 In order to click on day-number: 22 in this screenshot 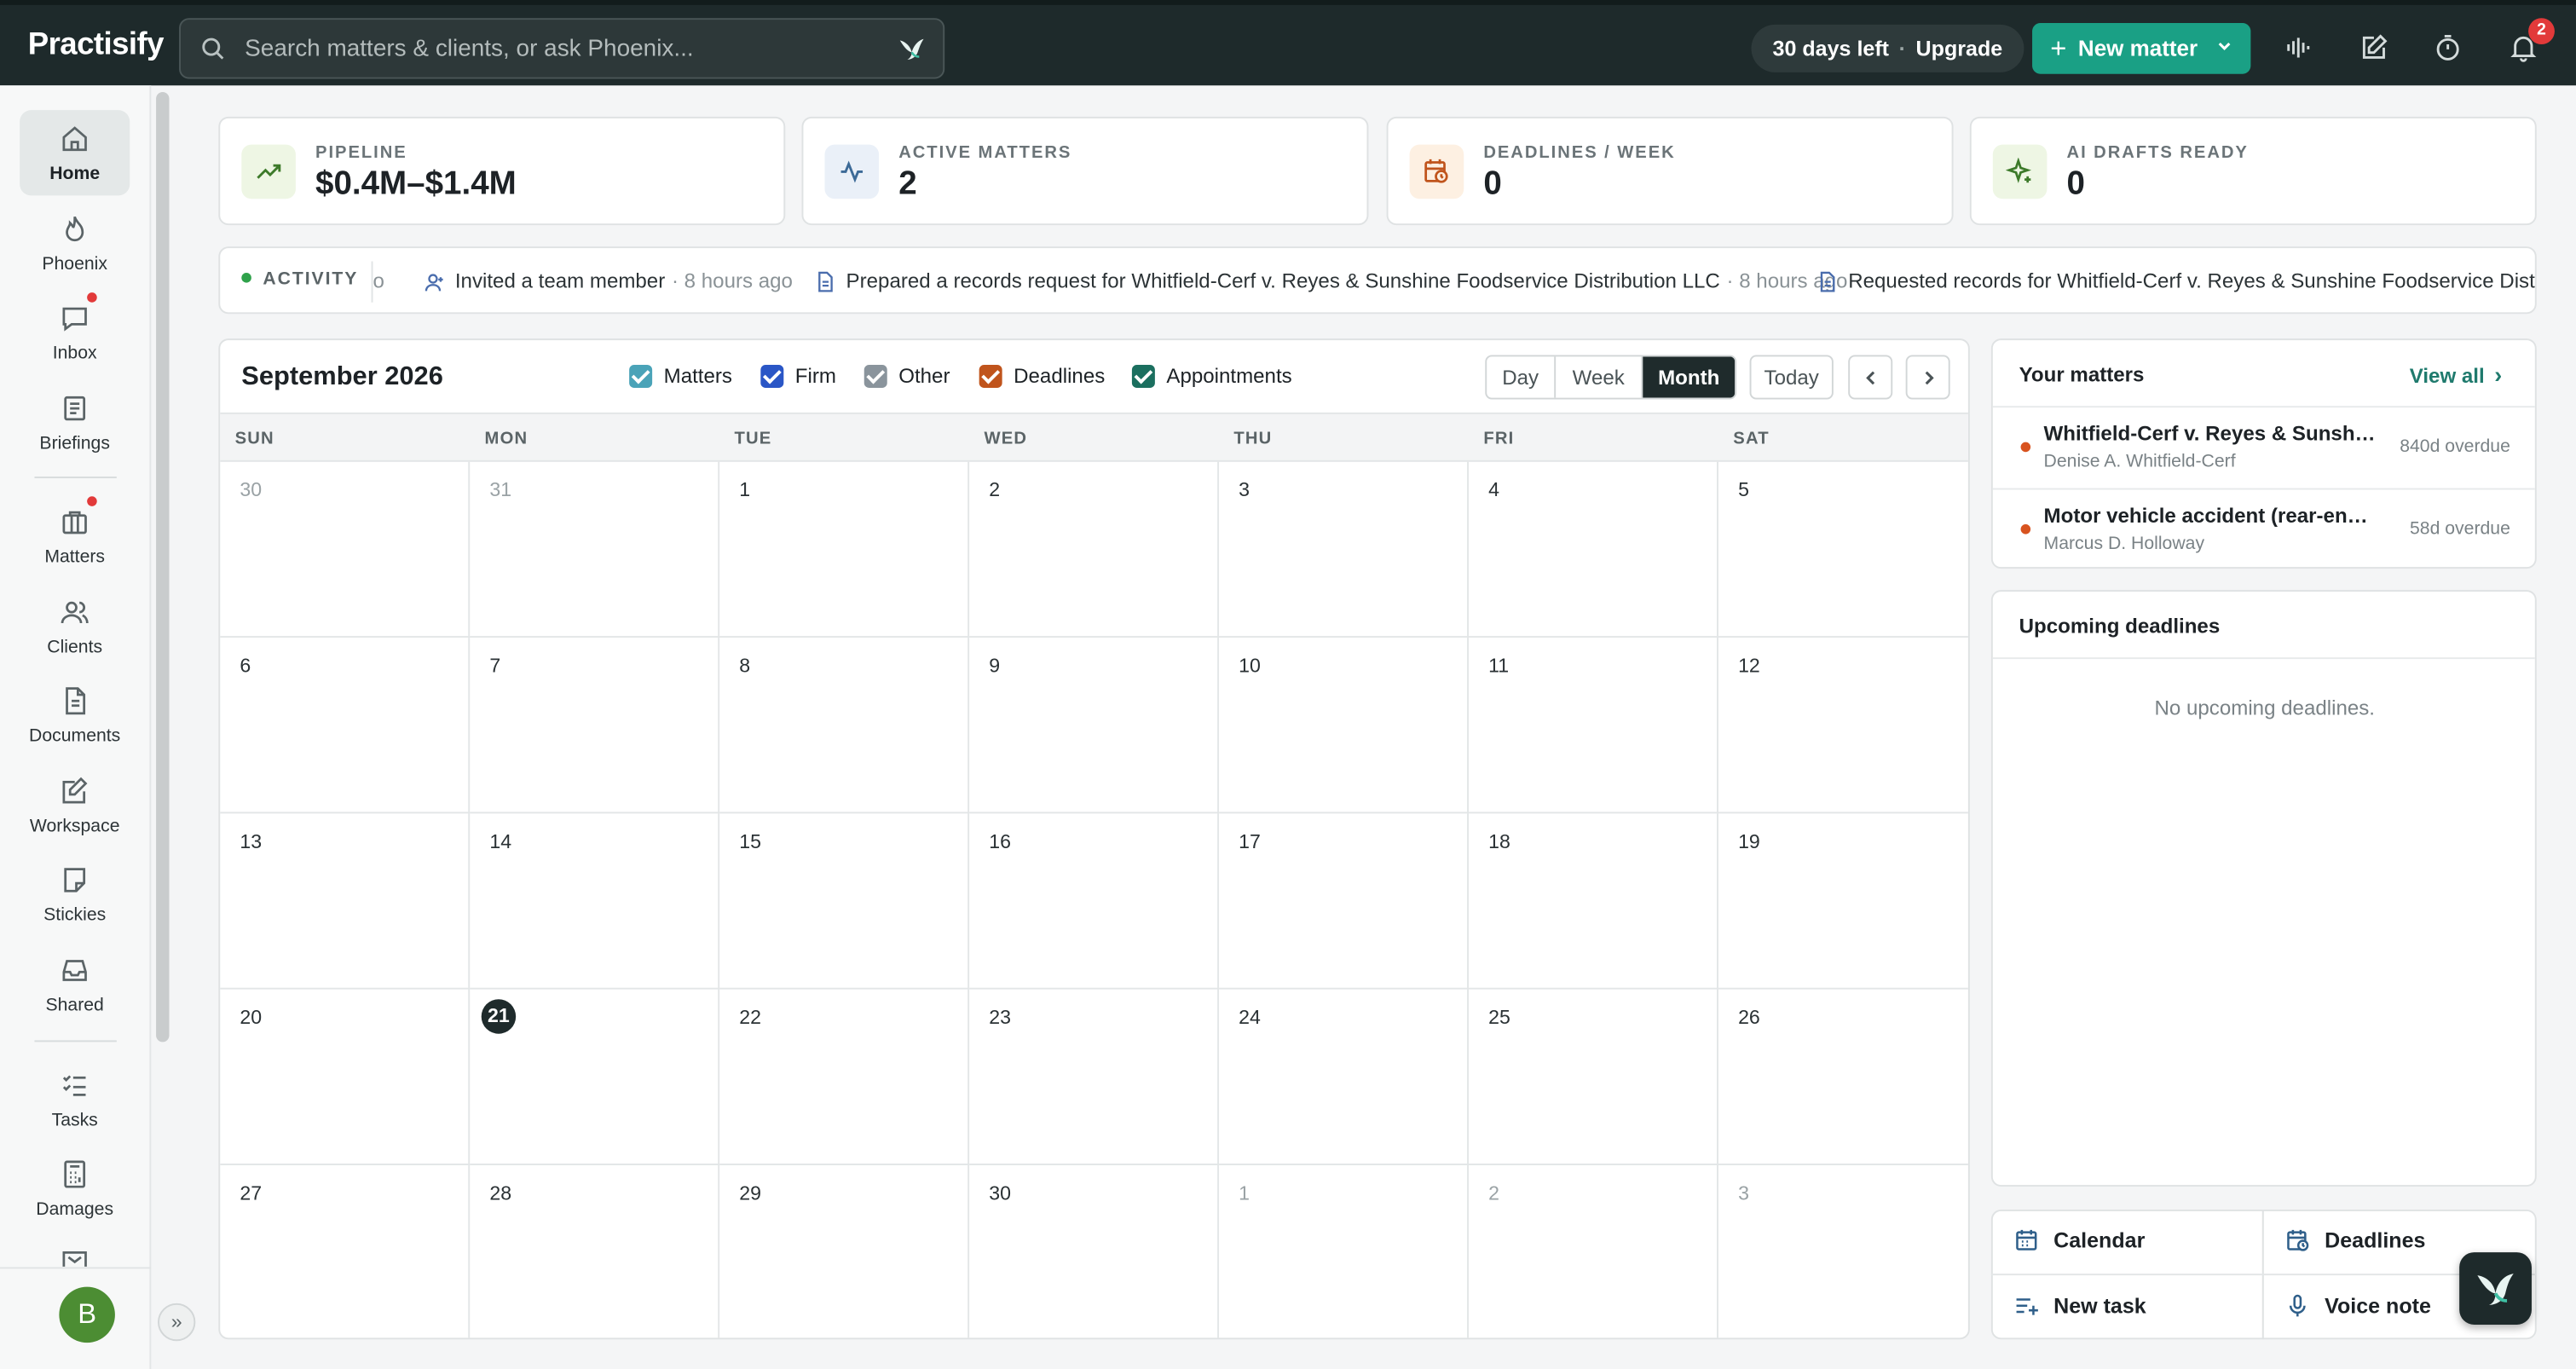, I will do `click(750, 1017)`.